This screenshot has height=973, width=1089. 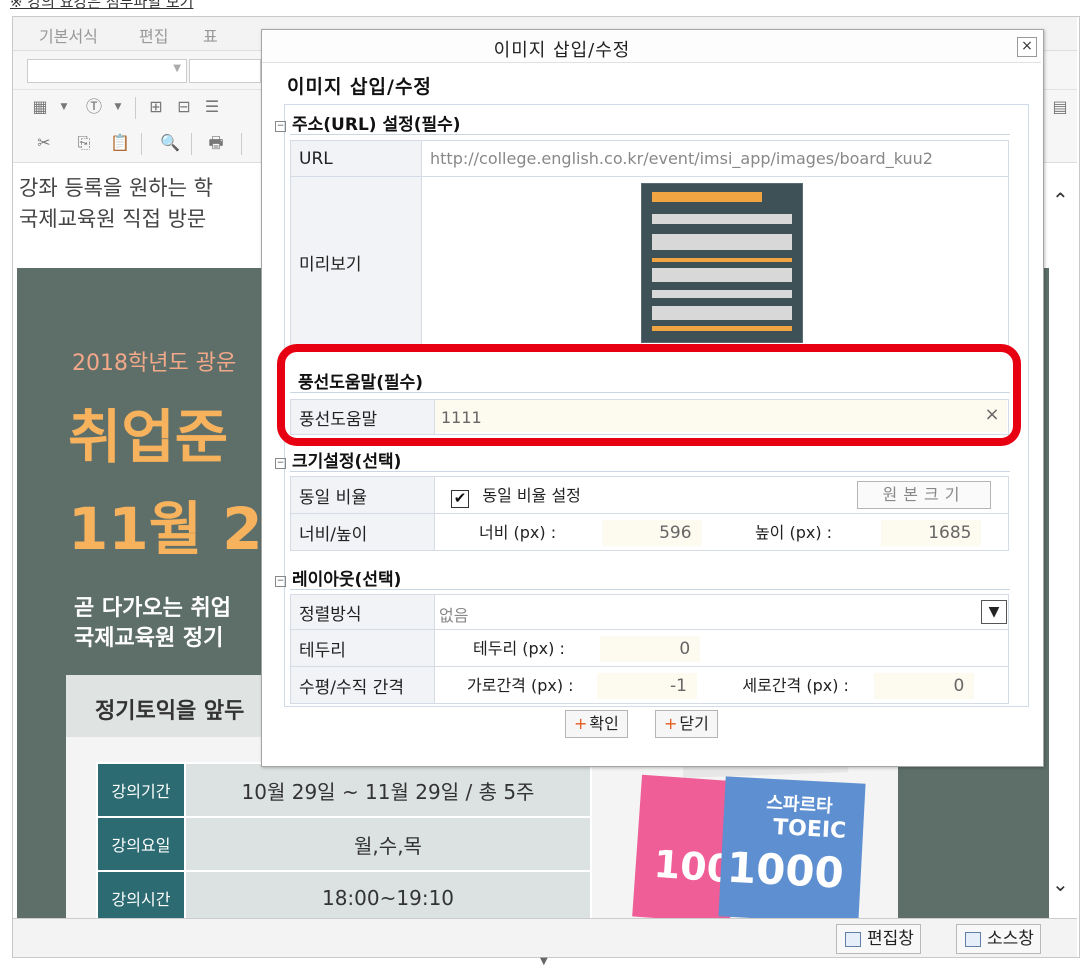 What do you see at coordinates (141, 844) in the screenshot?
I see `course-label: 강의요일` at bounding box center [141, 844].